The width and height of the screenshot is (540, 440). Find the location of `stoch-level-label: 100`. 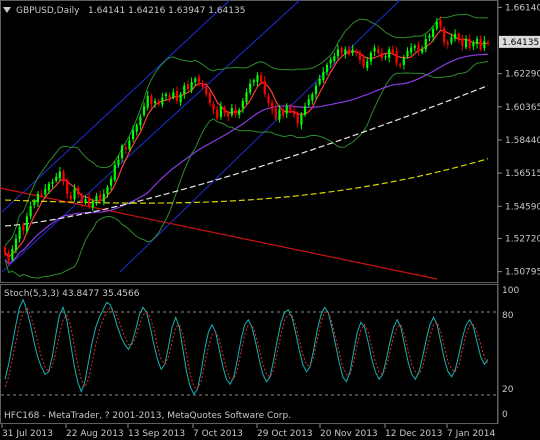

stoch-level-label: 100 is located at coordinates (510, 291).